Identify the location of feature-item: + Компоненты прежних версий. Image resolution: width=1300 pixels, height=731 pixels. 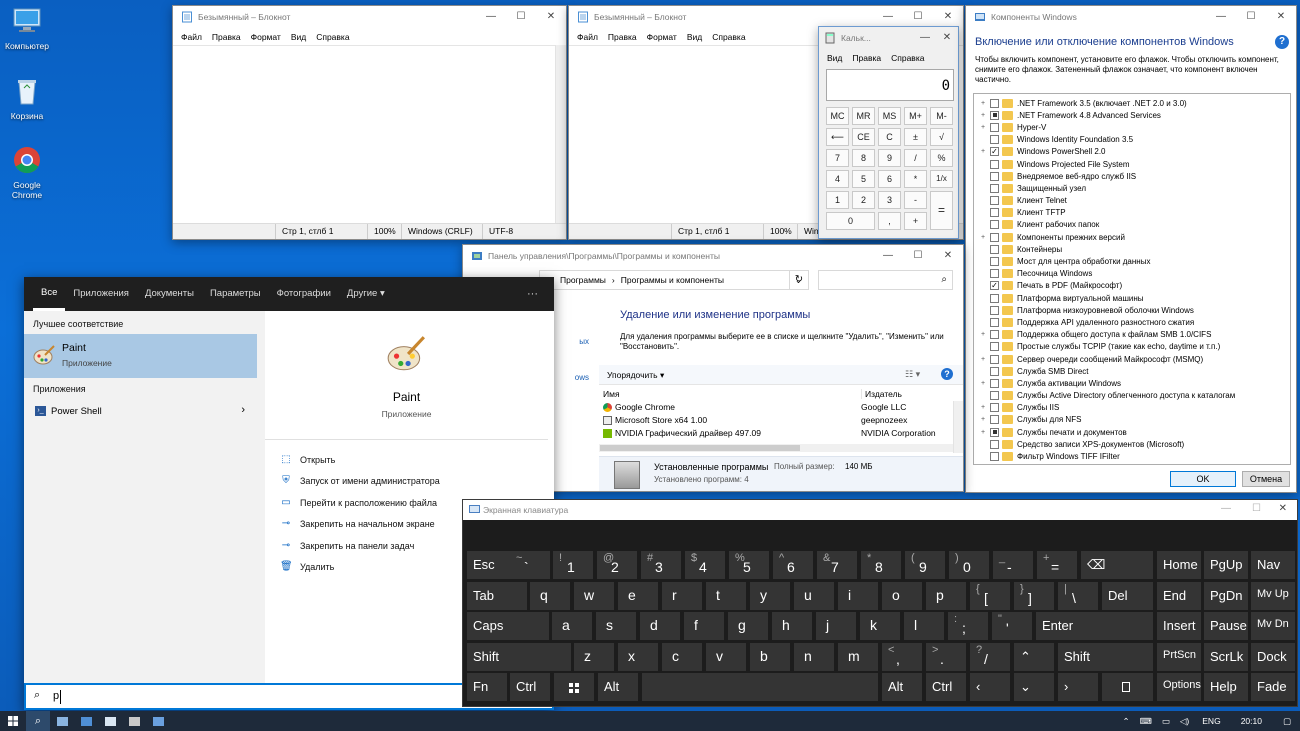
(1134, 237).